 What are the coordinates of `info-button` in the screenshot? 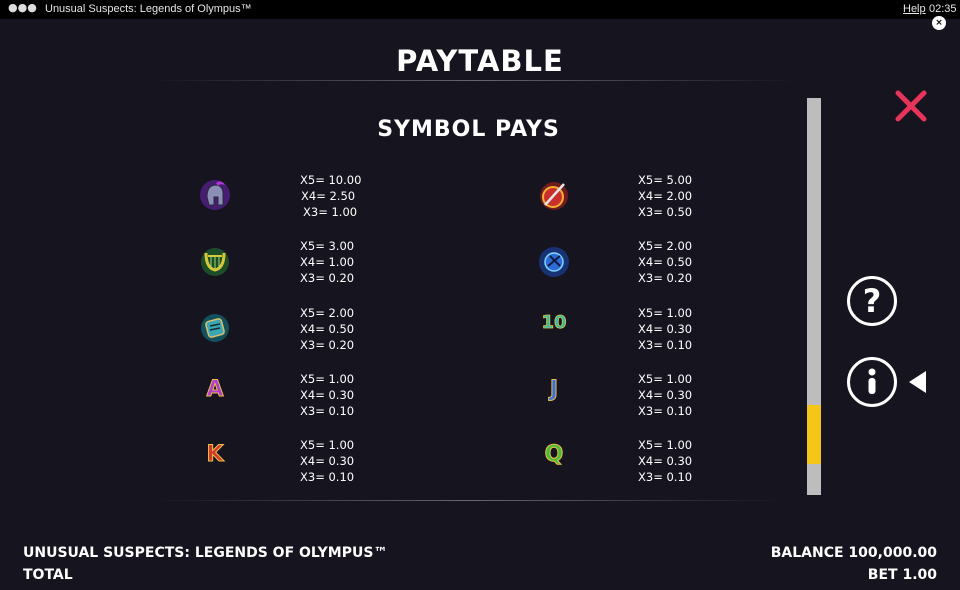 It's located at (872, 382).